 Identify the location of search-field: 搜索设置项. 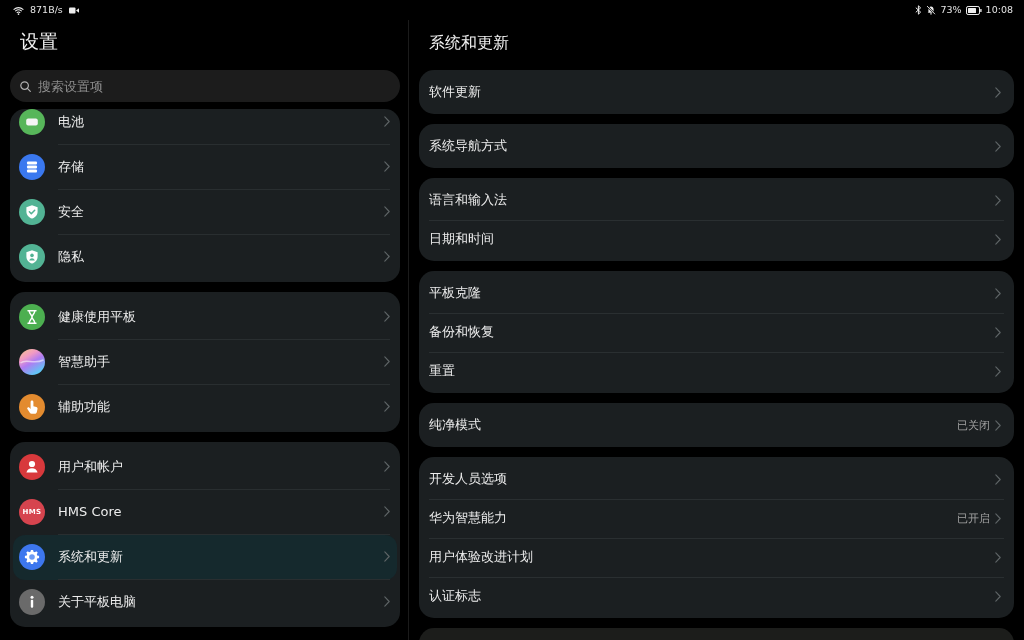
(205, 86).